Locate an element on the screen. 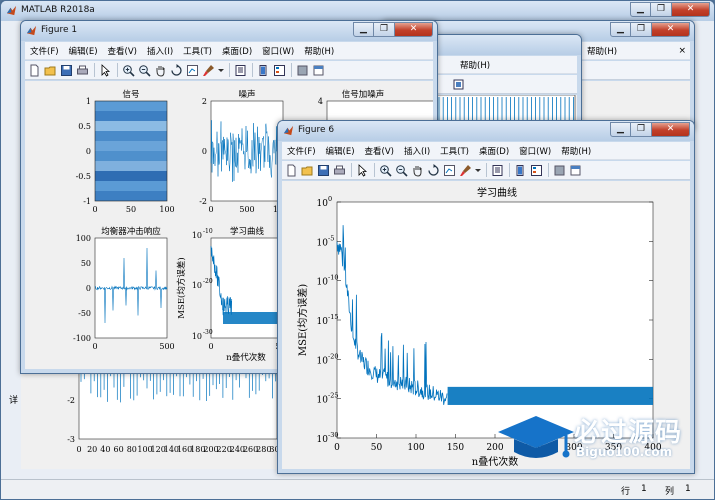  close-icon: ✕ is located at coordinates (670, 129).